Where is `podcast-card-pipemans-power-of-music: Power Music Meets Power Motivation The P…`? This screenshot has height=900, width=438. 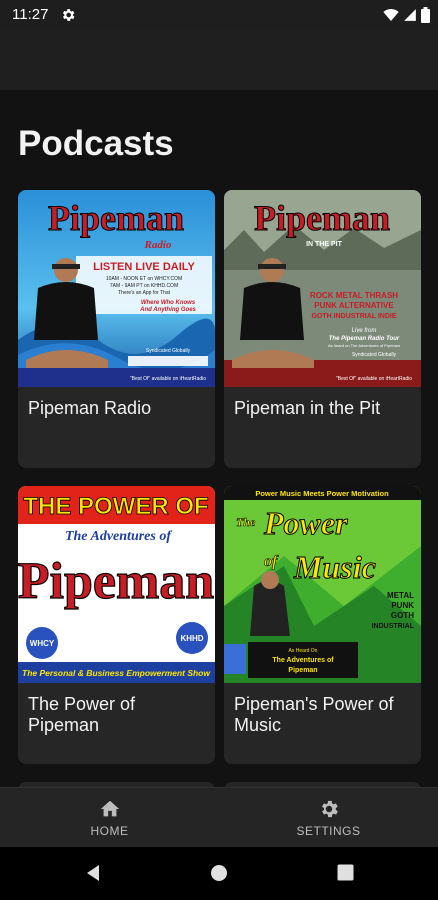 podcast-card-pipemans-power-of-music: Power Music Meets Power Motivation The P… is located at coordinates (322, 625).